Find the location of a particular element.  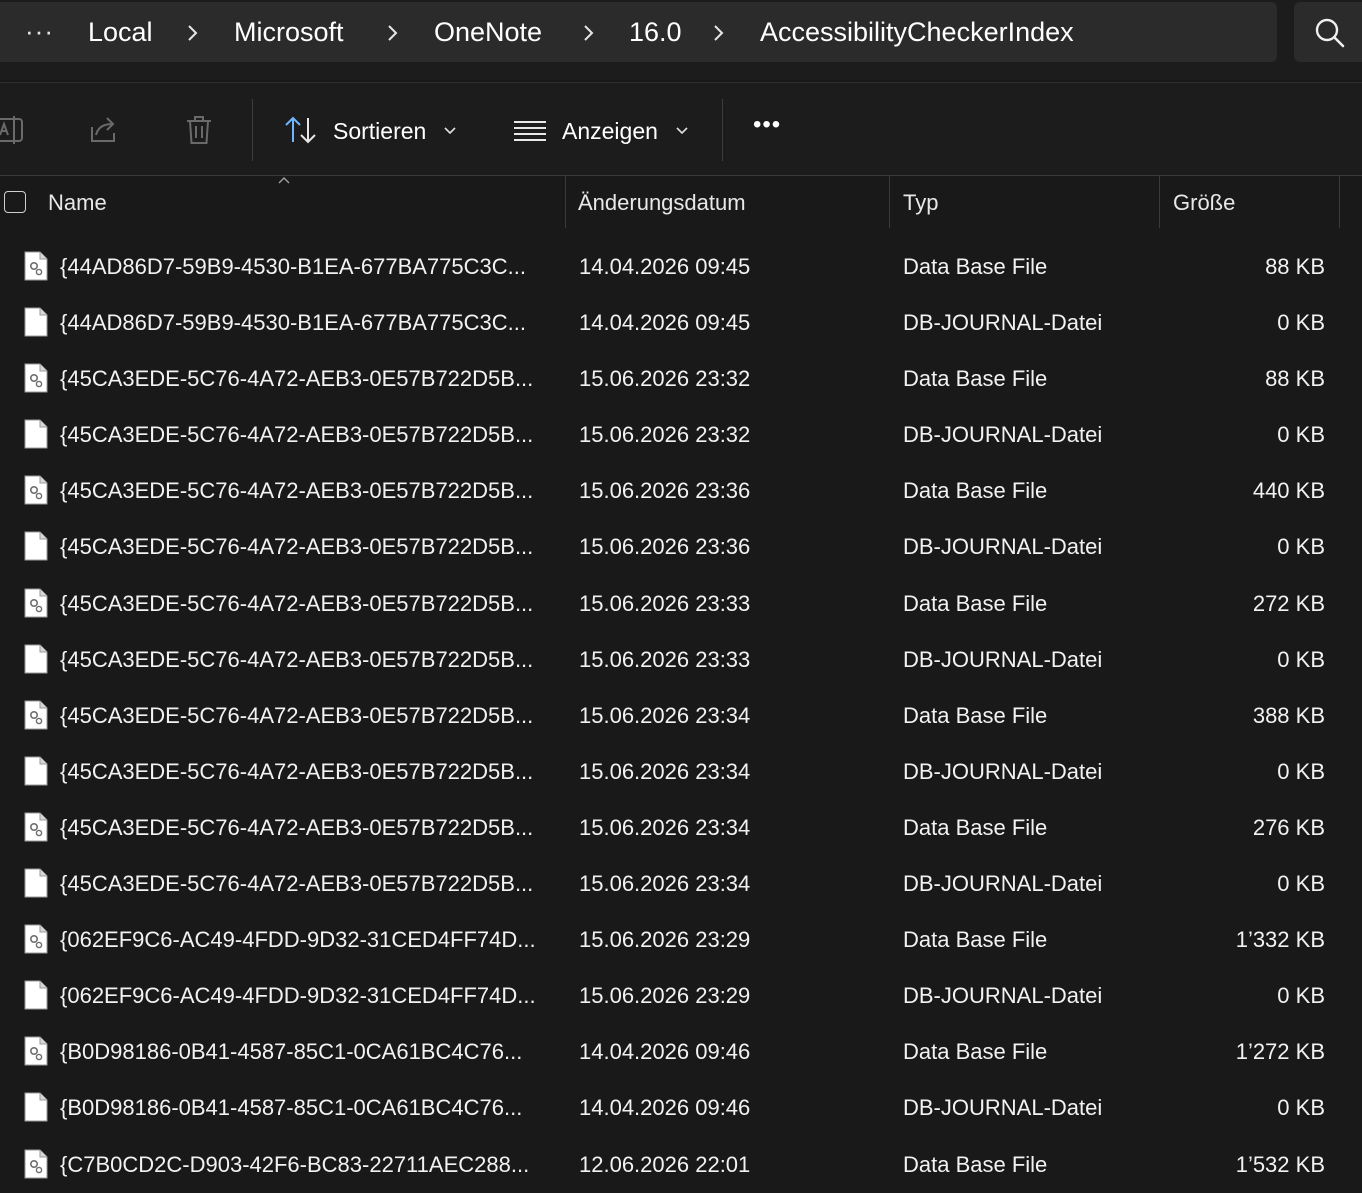

sort-label: Sortieren is located at coordinates (380, 131).